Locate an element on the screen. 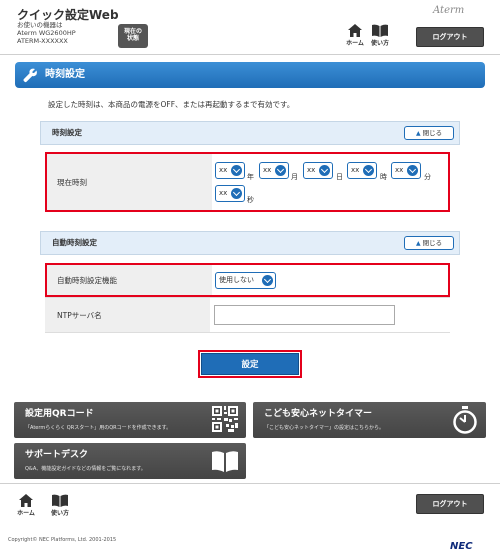 This screenshot has height=558, width=500. home-button: ホーム is located at coordinates (355, 35).